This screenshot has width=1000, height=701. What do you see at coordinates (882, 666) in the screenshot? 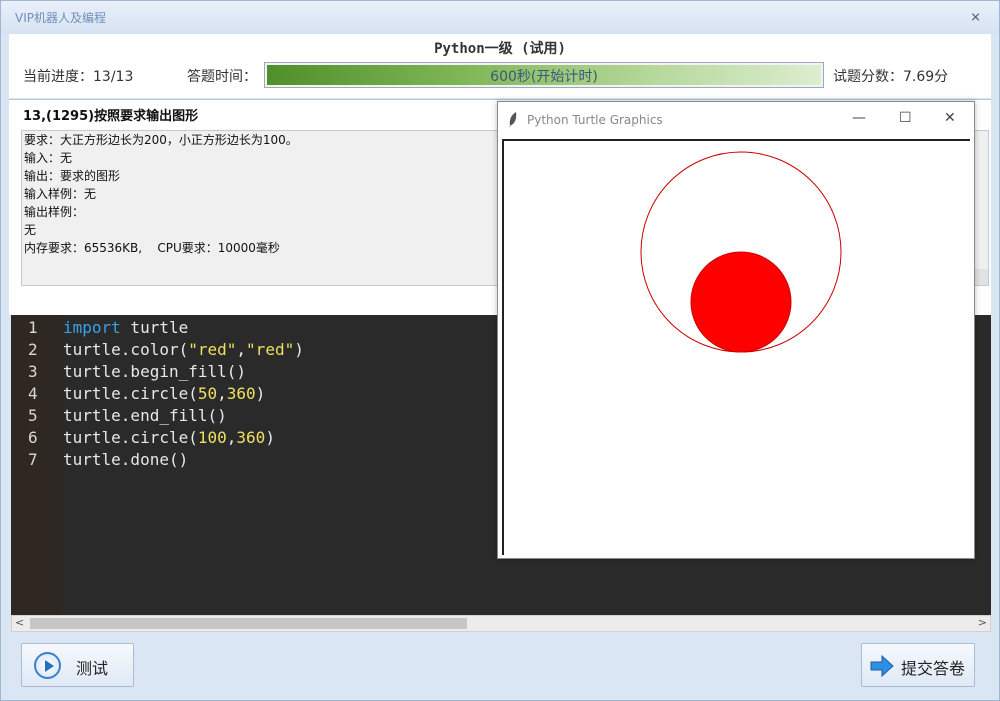
I see `arrow-right-icon` at bounding box center [882, 666].